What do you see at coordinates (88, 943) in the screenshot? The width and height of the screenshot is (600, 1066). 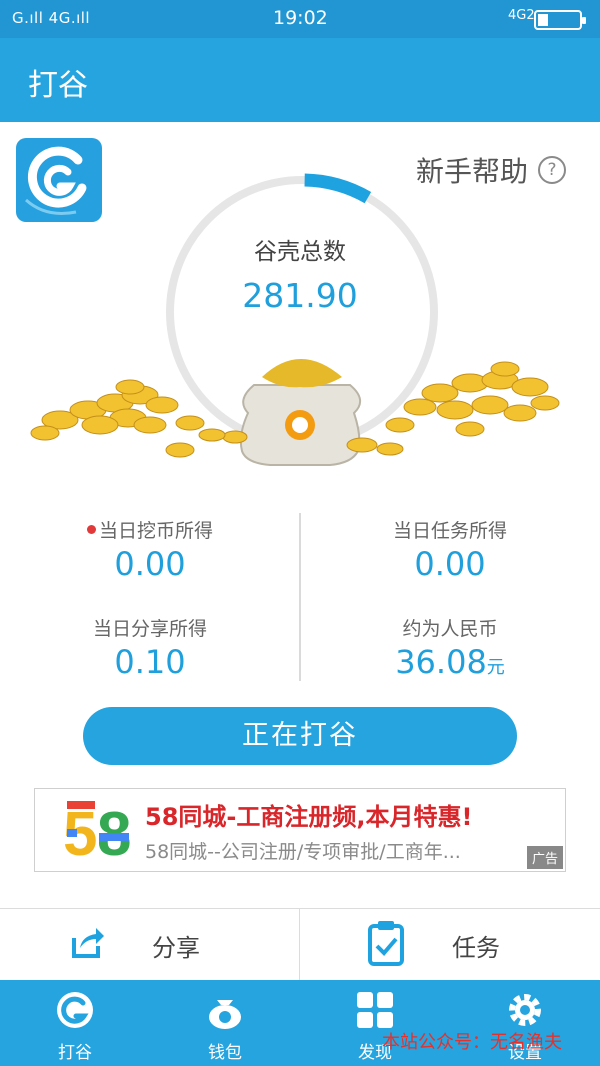 I see `share-icon` at bounding box center [88, 943].